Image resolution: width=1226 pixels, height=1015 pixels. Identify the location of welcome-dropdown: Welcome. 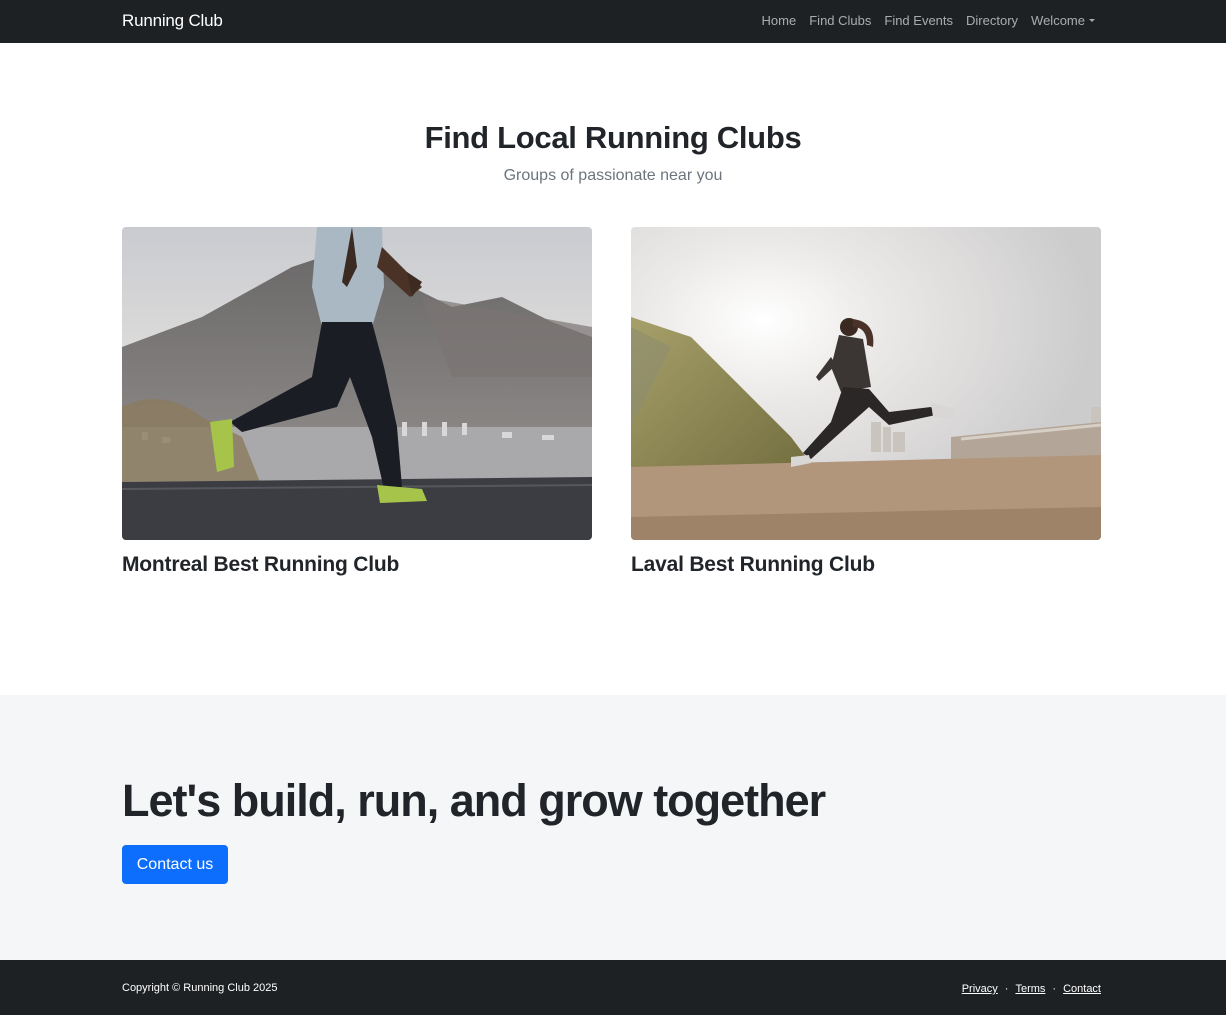
(1063, 20).